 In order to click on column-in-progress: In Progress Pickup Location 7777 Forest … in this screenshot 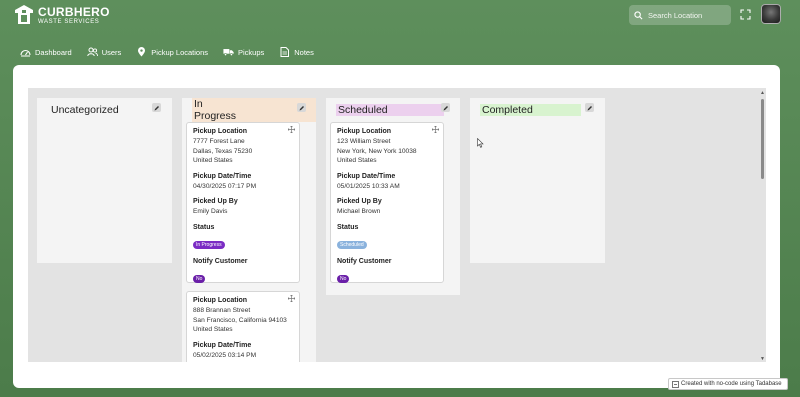, I will do `click(249, 230)`.